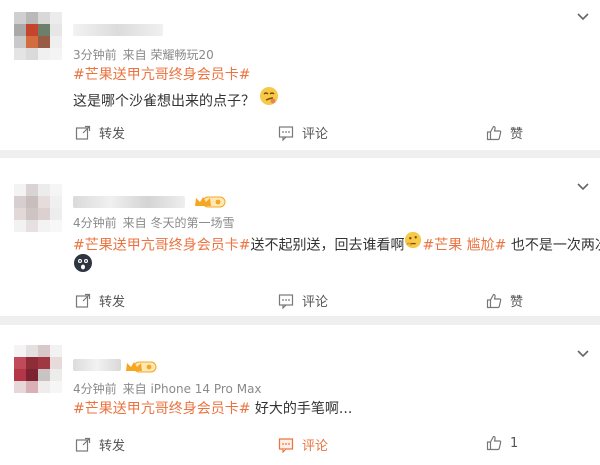 The image size is (600, 465). I want to click on timestamp: 3分钟前, so click(95, 55).